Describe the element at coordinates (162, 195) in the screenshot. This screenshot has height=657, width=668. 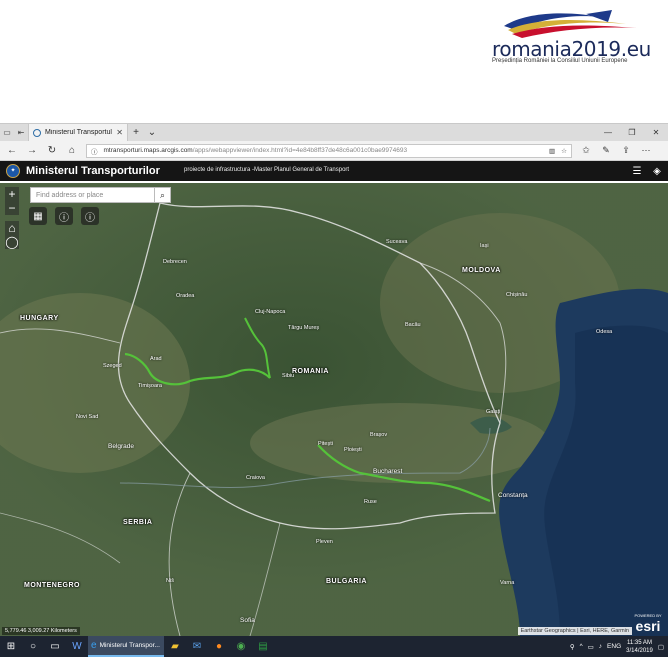
I see `search-icon: ⌕` at that location.